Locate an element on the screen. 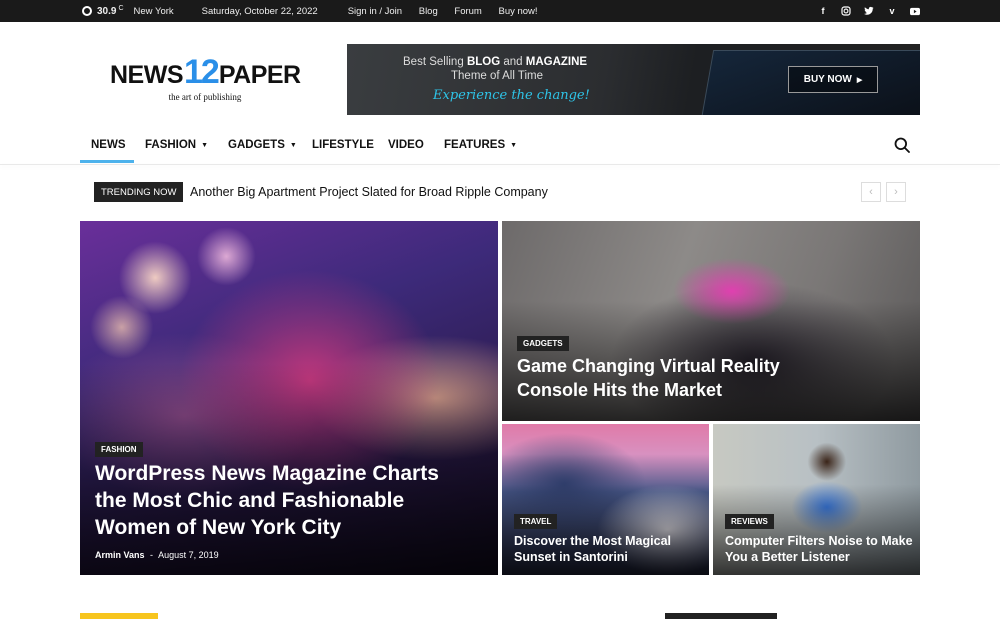 Image resolution: width=1000 pixels, height=619 pixels. temperature: 30.9 is located at coordinates (107, 11).